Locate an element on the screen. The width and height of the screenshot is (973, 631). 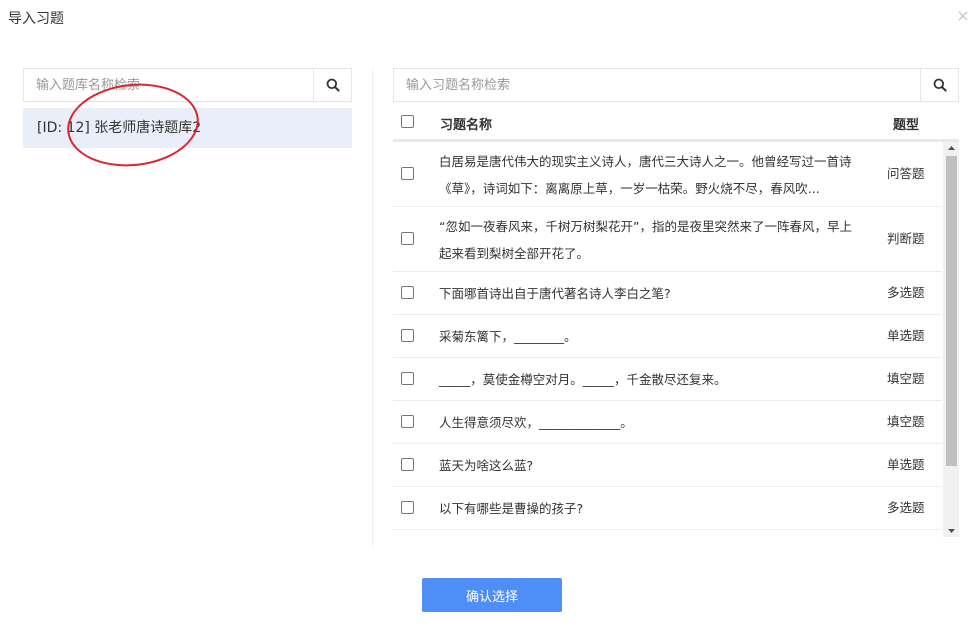
panel-divider is located at coordinates (372, 308).